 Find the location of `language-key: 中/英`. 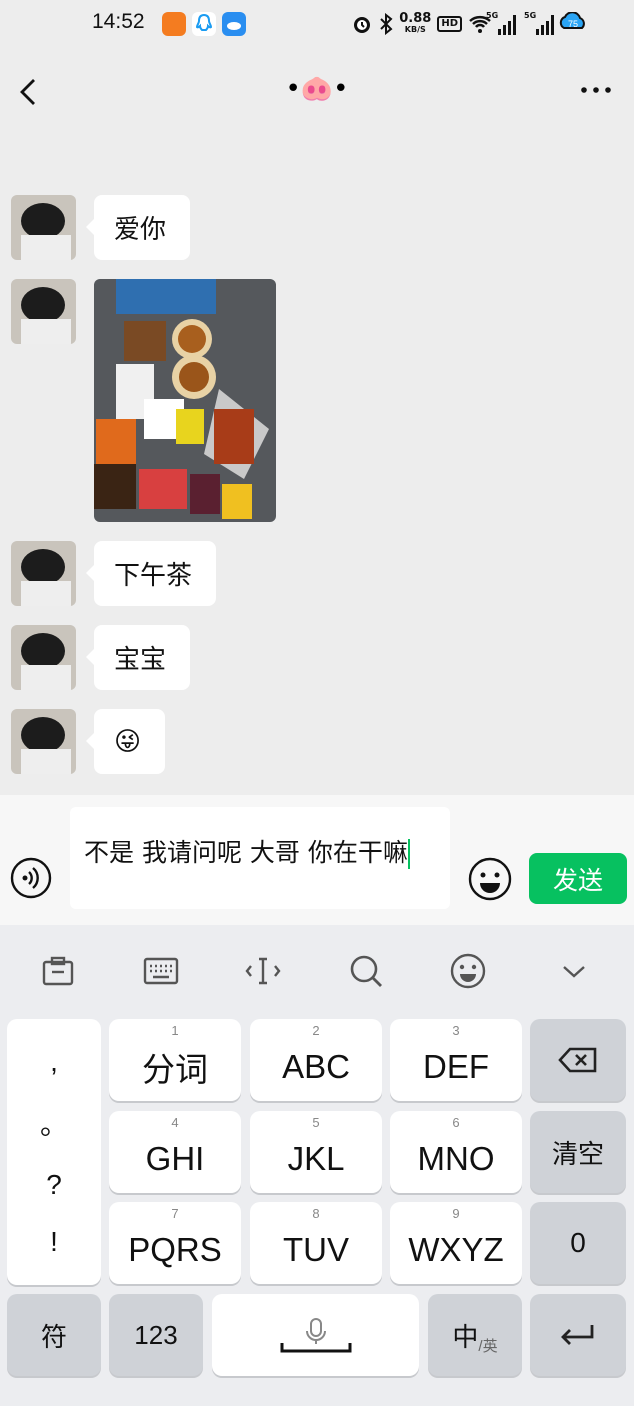

language-key: 中/英 is located at coordinates (475, 1335).